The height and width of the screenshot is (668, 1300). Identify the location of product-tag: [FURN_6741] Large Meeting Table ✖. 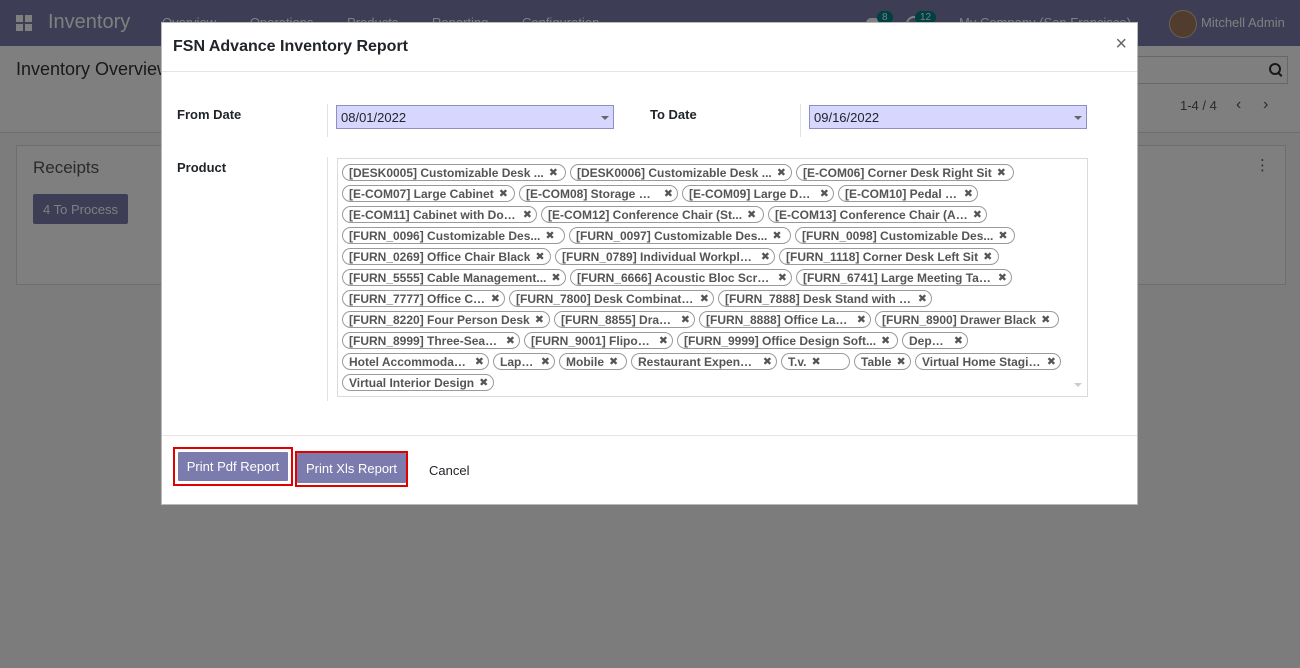
(904, 277).